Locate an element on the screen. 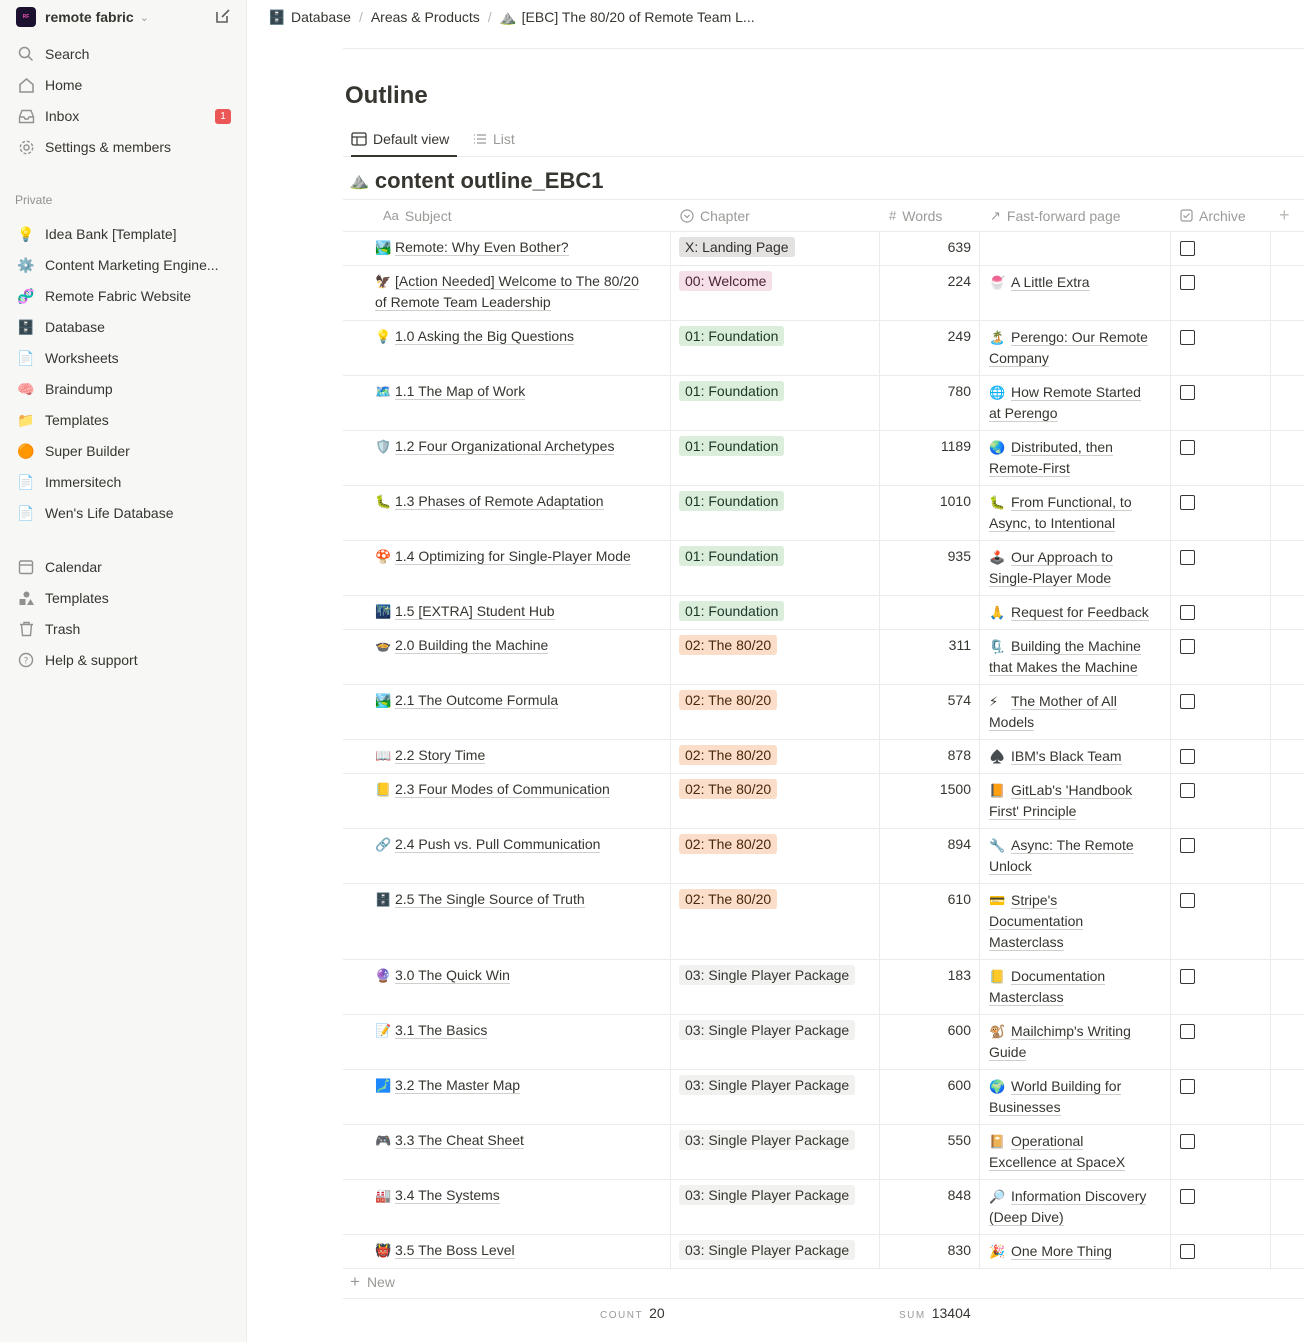  sidebar-item-templates: Templates is located at coordinates (123, 598).